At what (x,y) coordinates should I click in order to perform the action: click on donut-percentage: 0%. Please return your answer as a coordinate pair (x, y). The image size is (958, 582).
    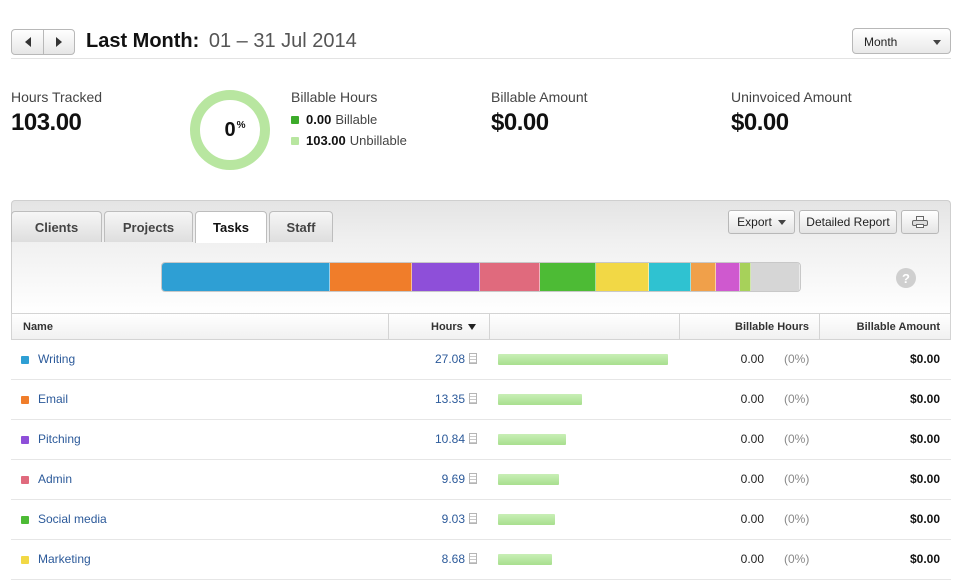
    Looking at the image, I should click on (234, 130).